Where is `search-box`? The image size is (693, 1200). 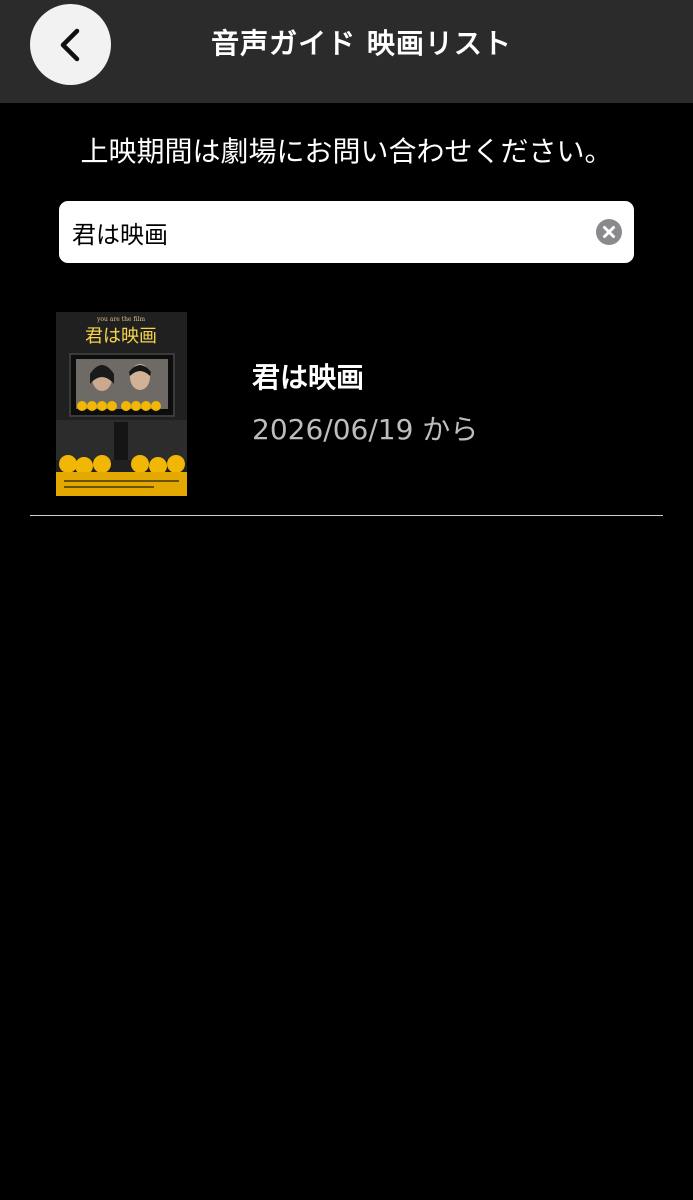 search-box is located at coordinates (346, 232).